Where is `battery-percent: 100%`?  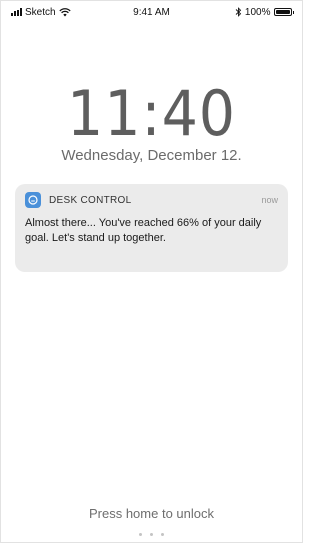 battery-percent: 100% is located at coordinates (257, 12).